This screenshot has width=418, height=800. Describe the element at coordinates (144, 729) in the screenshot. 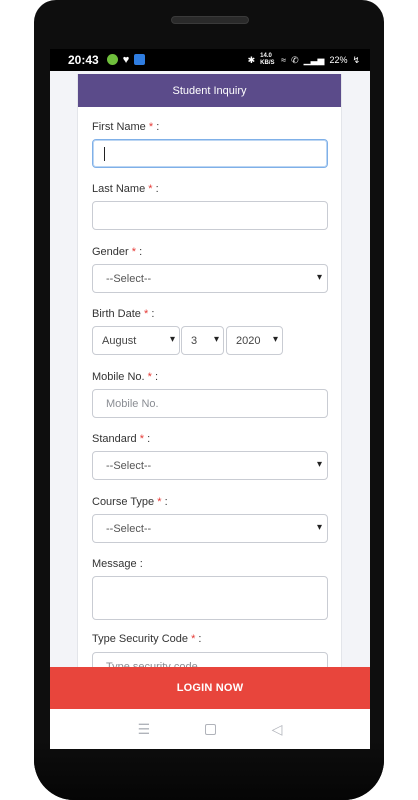

I see `menu-icon: ☰` at that location.